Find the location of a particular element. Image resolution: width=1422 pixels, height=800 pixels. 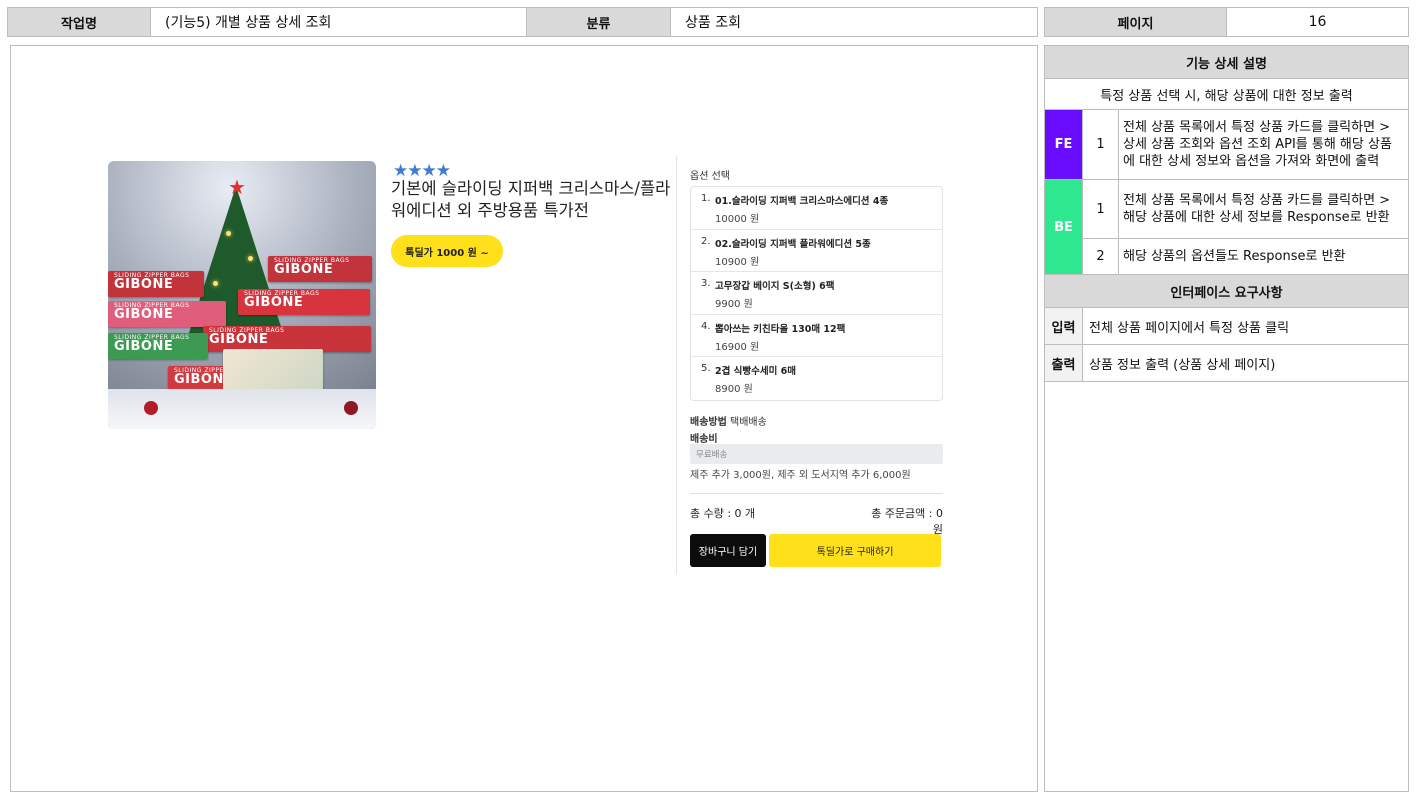

option-price: 10000 원 is located at coordinates (737, 219).